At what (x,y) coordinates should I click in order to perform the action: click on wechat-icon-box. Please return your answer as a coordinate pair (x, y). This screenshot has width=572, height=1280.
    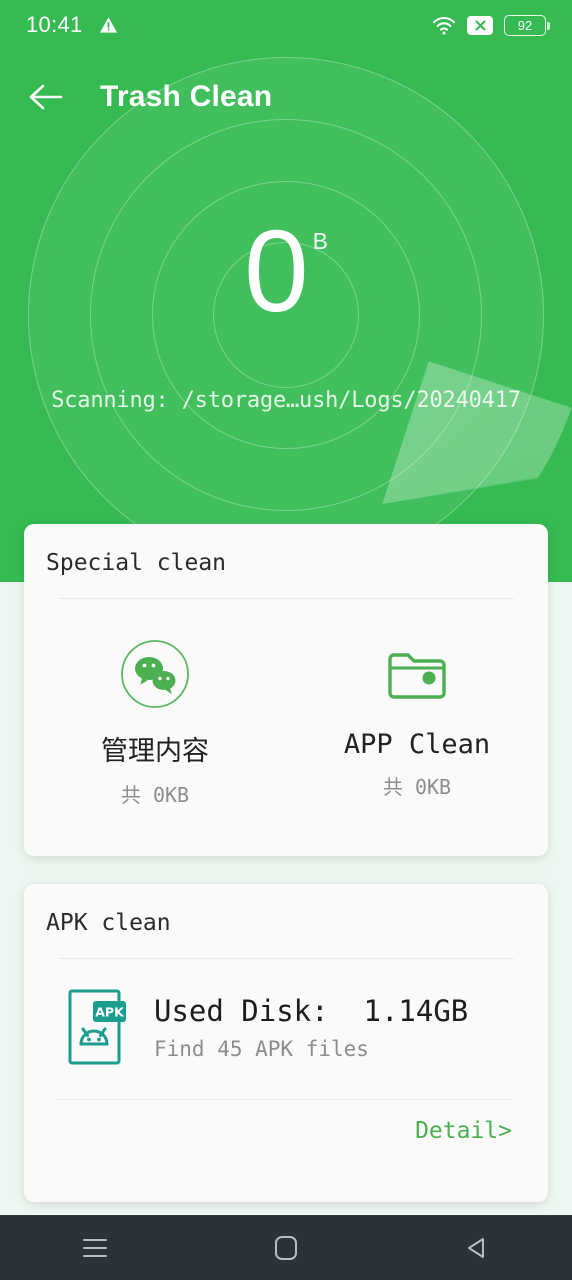
    Looking at the image, I should click on (155, 674).